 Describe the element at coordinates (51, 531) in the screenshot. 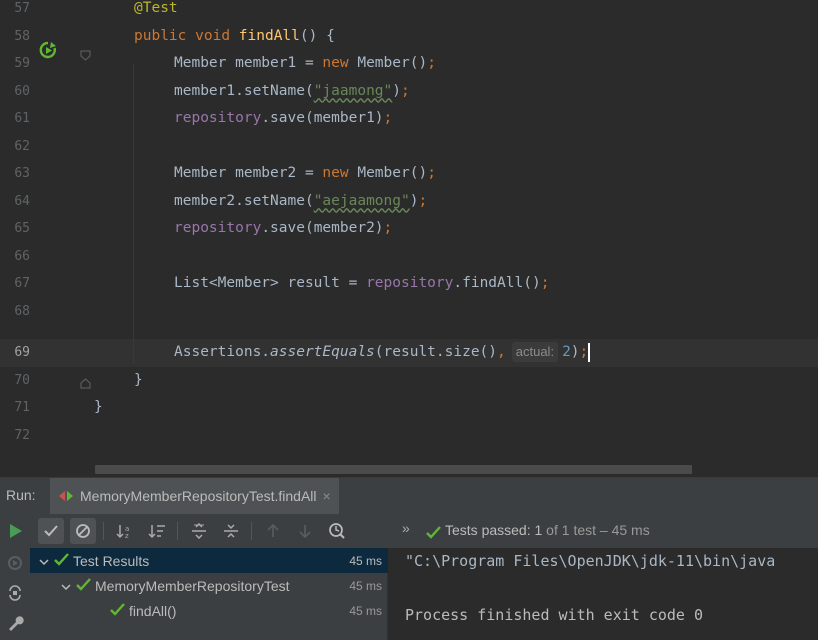

I see `show-passed-icon` at that location.